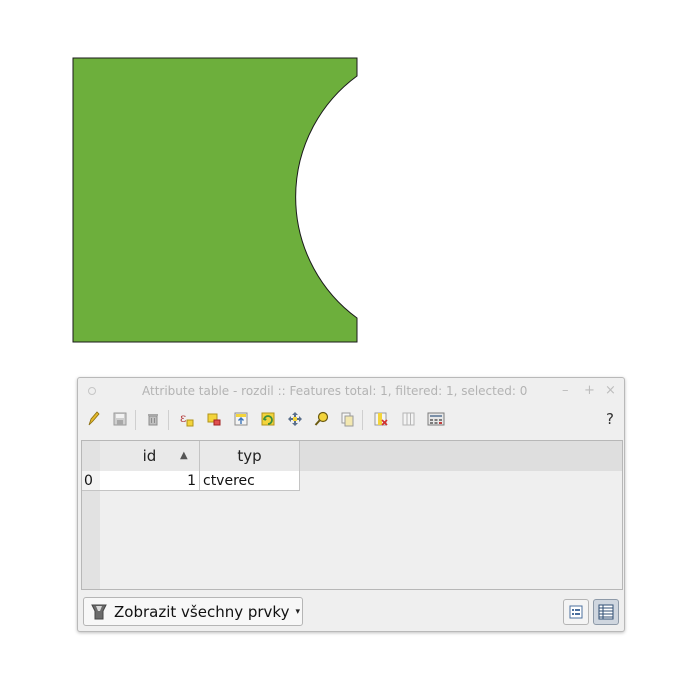 This screenshot has height=700, width=700. I want to click on feature-filter-button: Zobrazit všechny prvky ▾, so click(193, 611).